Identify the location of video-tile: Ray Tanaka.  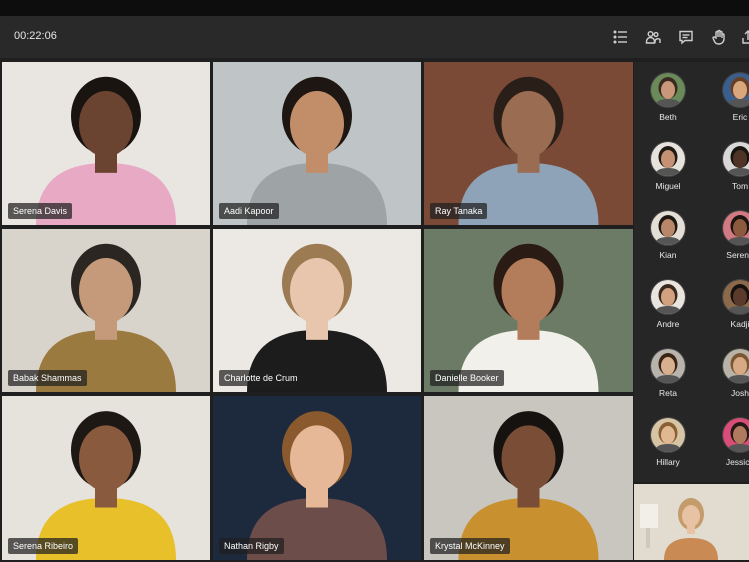
(528, 143).